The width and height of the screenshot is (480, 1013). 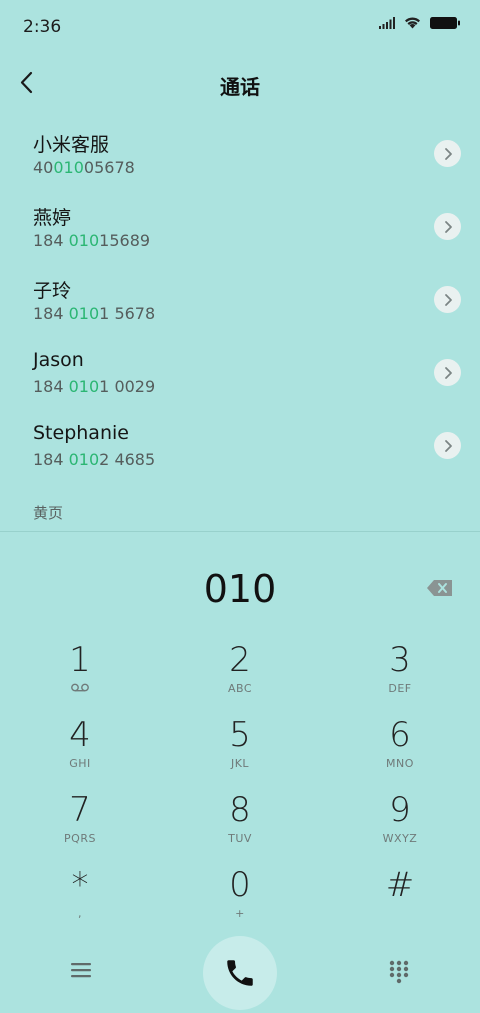 What do you see at coordinates (445, 22) in the screenshot?
I see `battery-icon` at bounding box center [445, 22].